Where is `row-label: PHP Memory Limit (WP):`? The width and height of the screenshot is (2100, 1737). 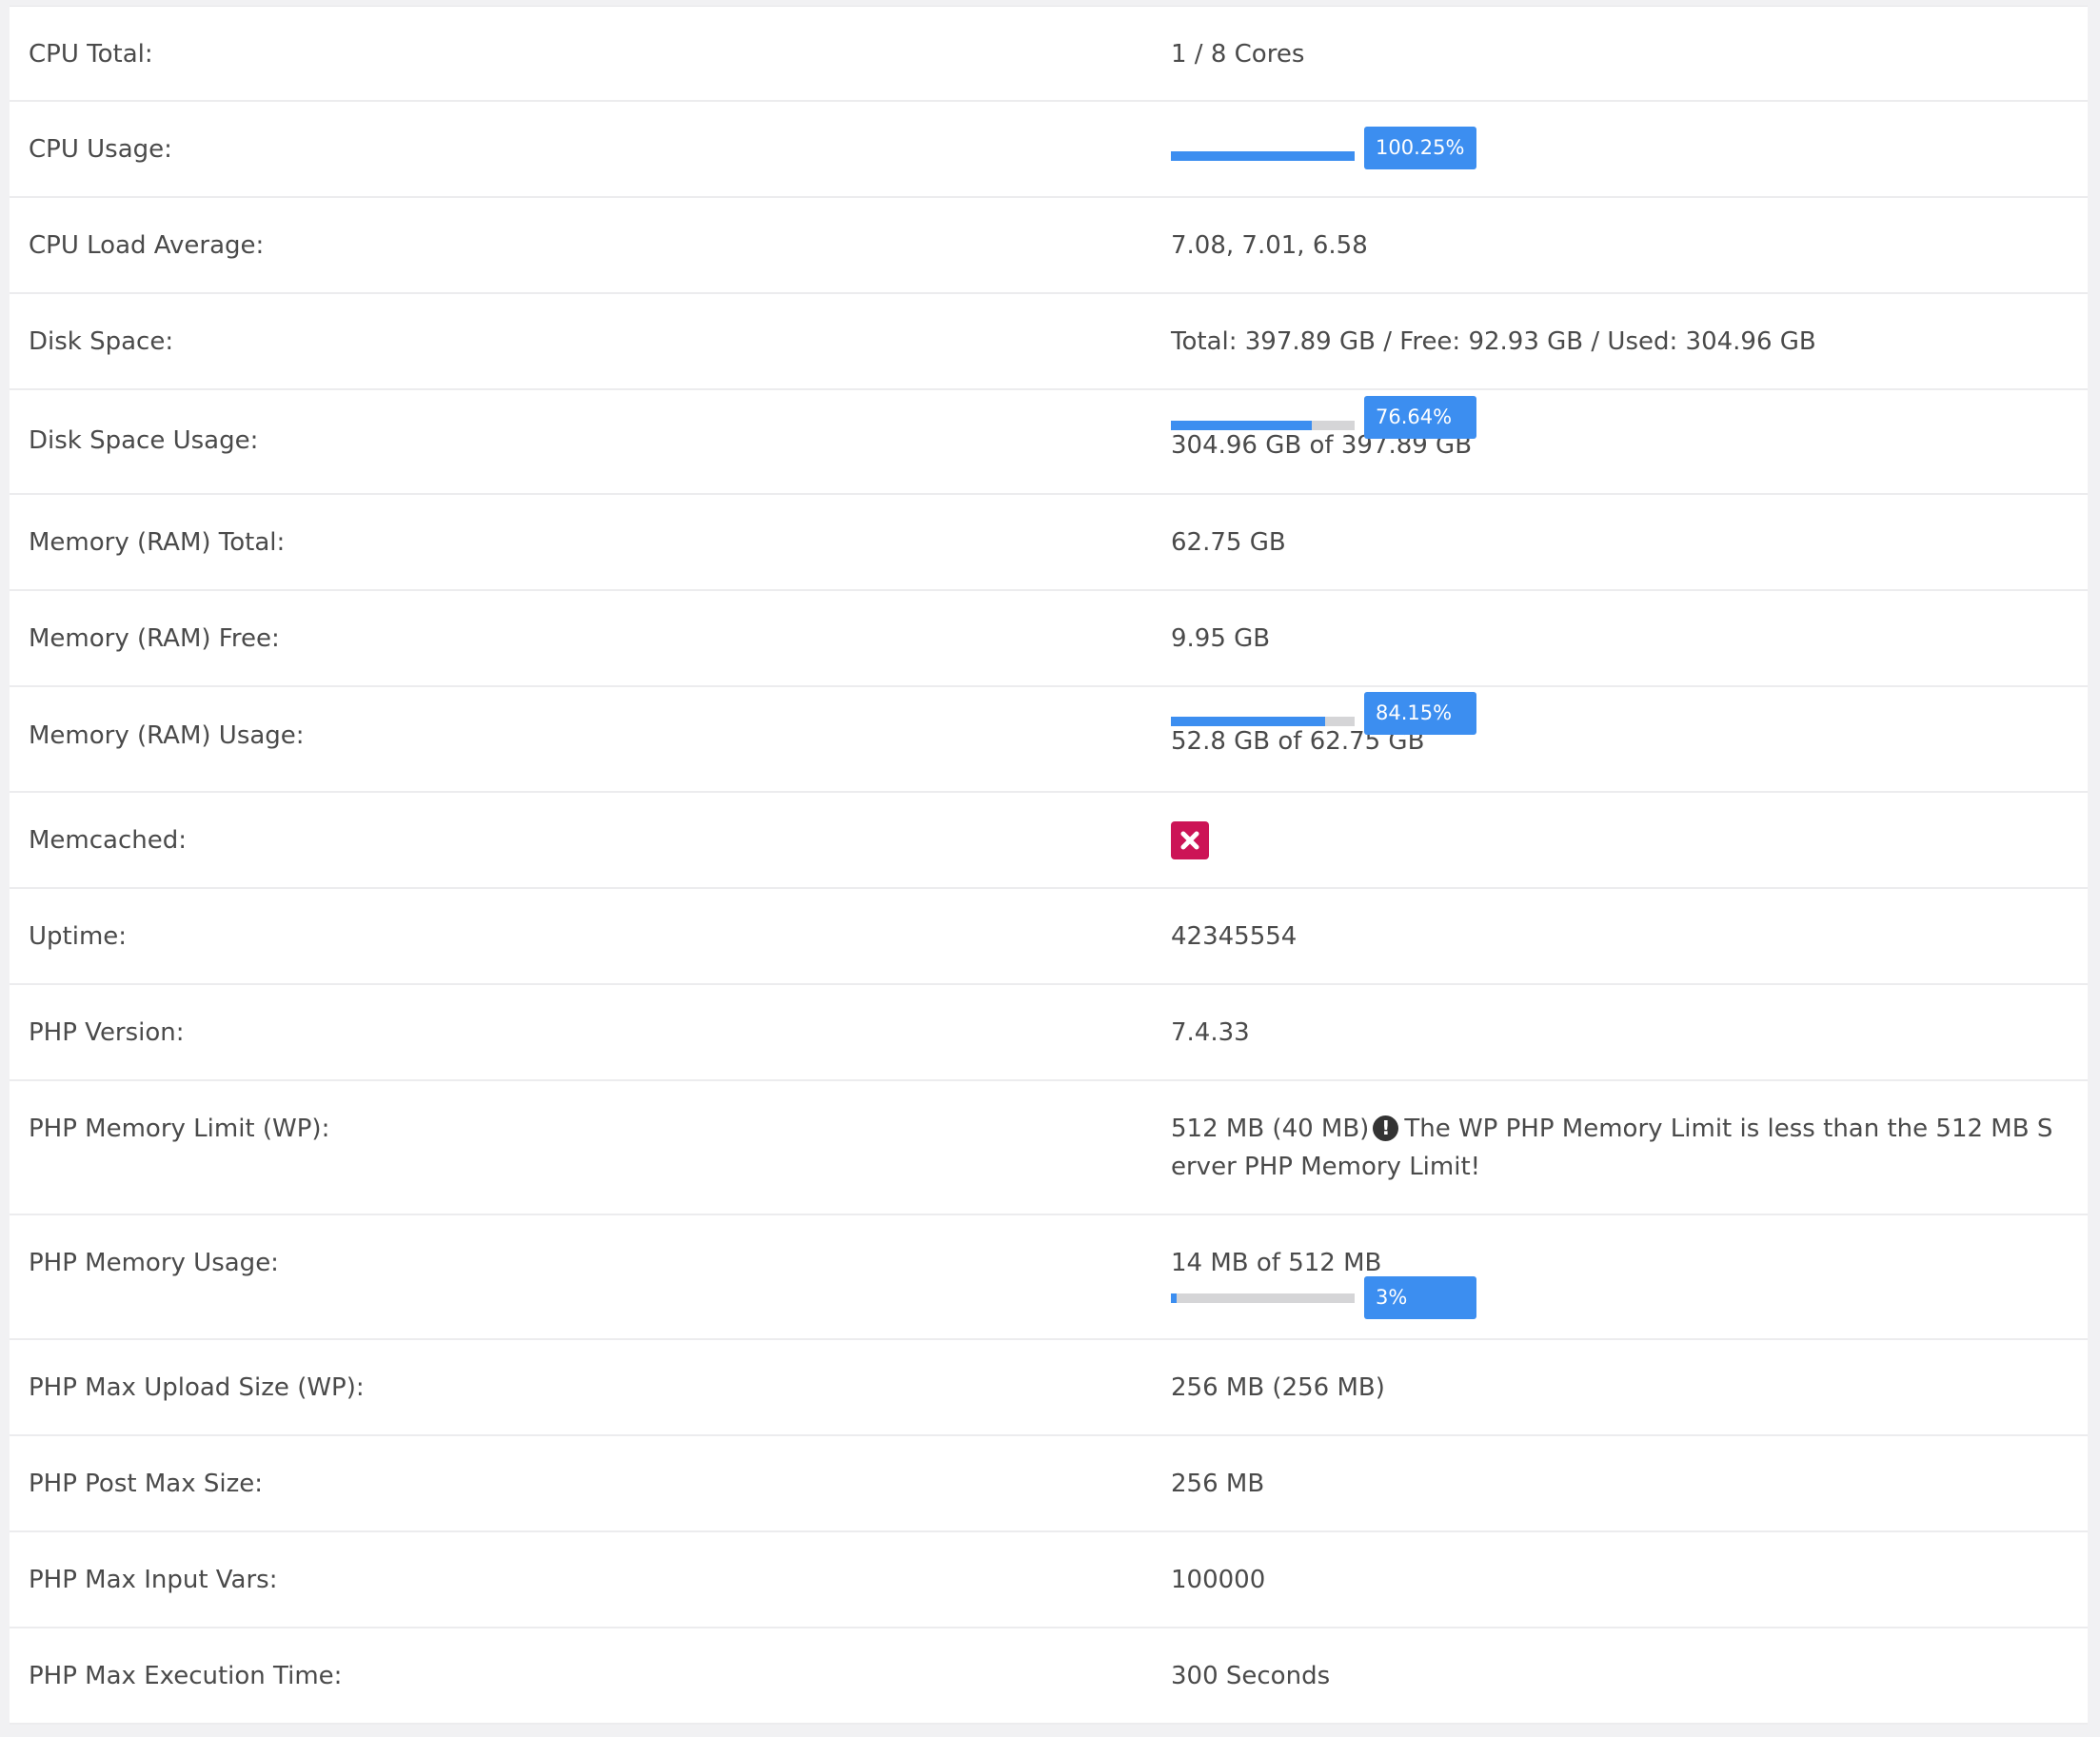
row-label: PHP Memory Limit (WP): is located at coordinates (180, 1129).